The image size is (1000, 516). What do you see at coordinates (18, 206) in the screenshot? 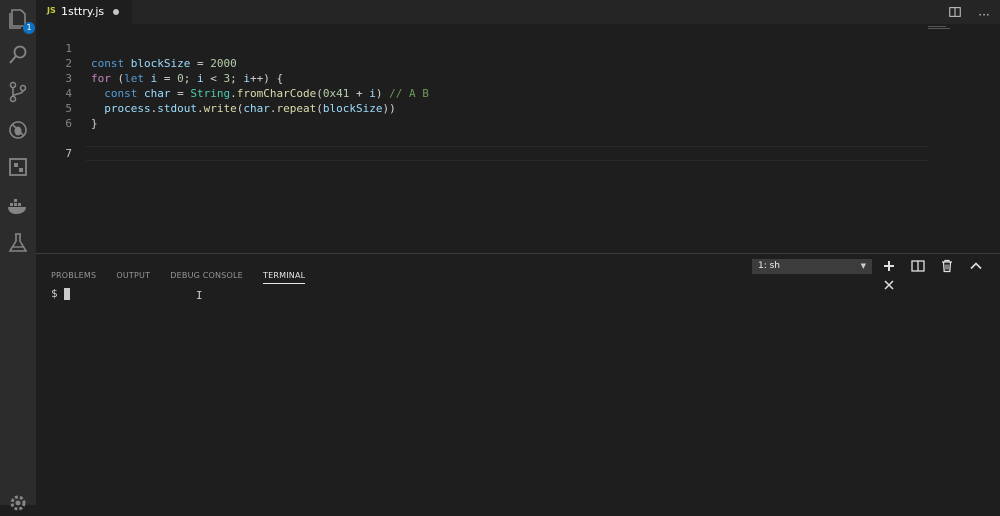
I see `docker-icon` at bounding box center [18, 206].